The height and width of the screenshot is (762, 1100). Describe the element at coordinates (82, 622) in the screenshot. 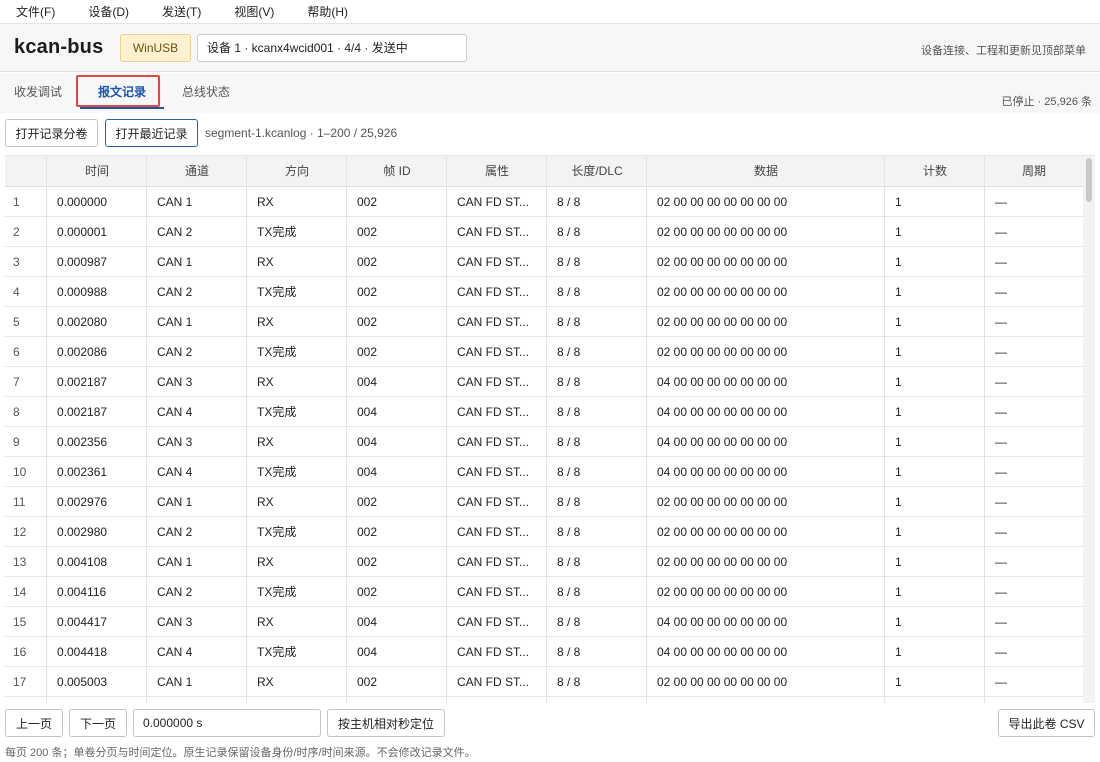

I see `time-cell: 0.004417` at that location.